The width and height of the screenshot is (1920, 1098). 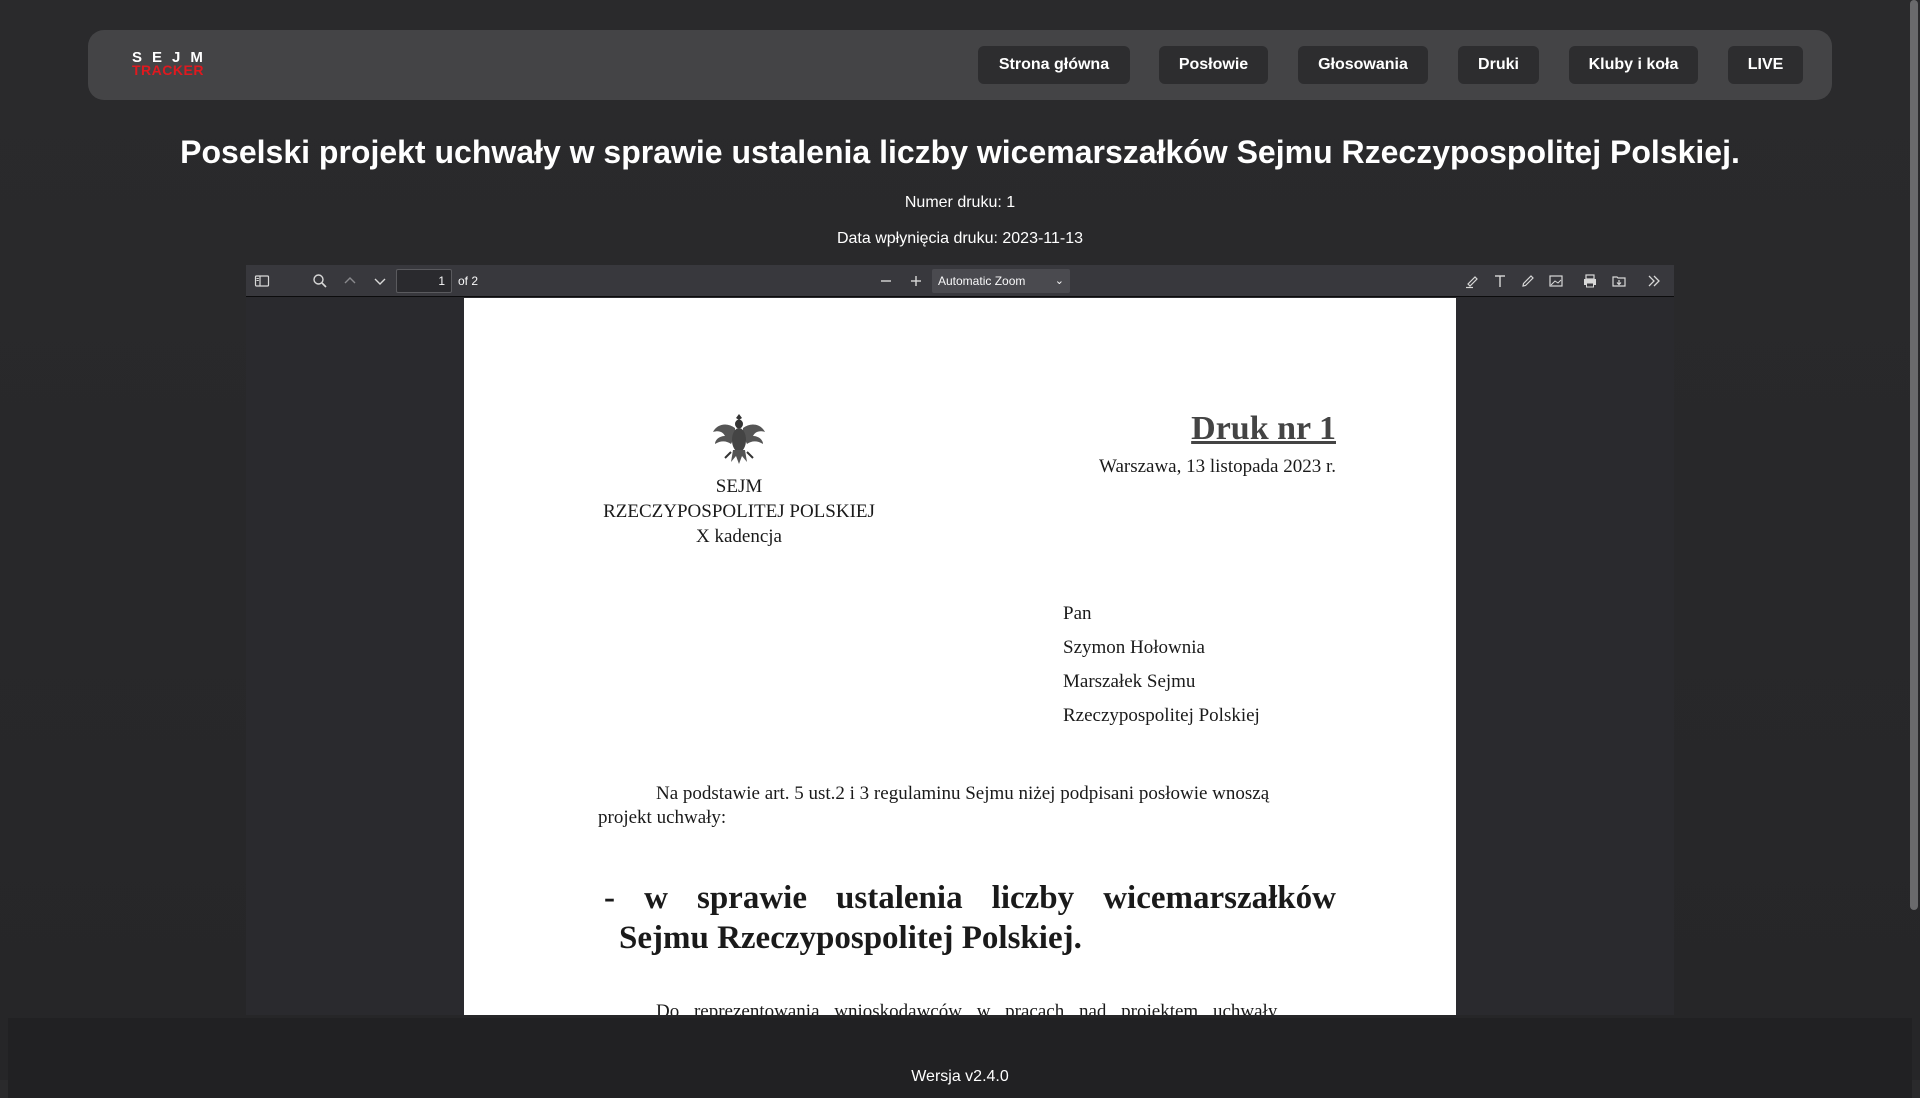 I want to click on printer-icon, so click(x=1590, y=281).